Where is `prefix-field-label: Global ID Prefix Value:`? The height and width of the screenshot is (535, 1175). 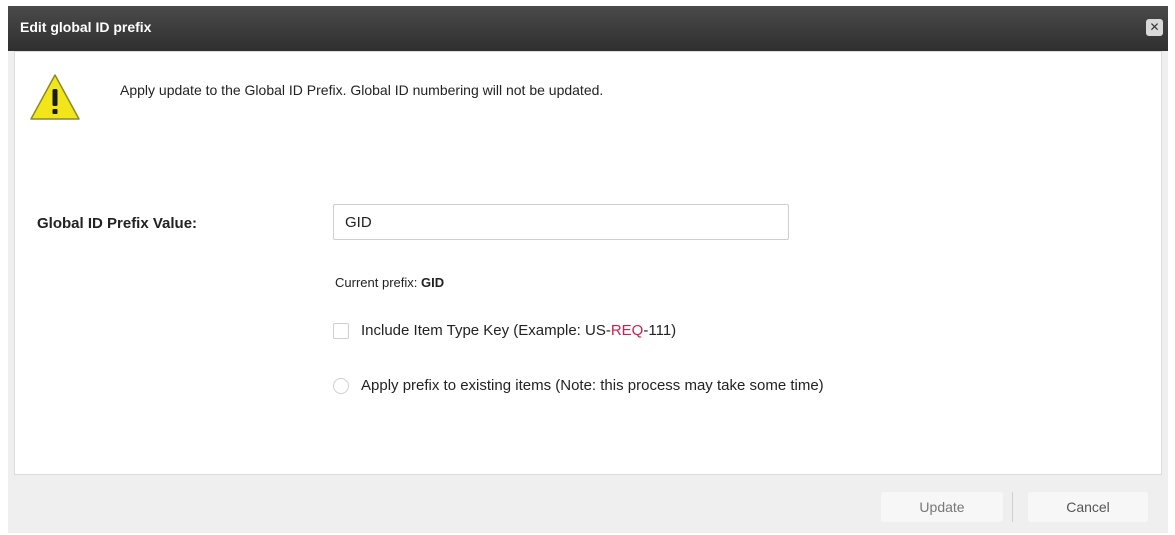
prefix-field-label: Global ID Prefix Value: is located at coordinates (117, 223).